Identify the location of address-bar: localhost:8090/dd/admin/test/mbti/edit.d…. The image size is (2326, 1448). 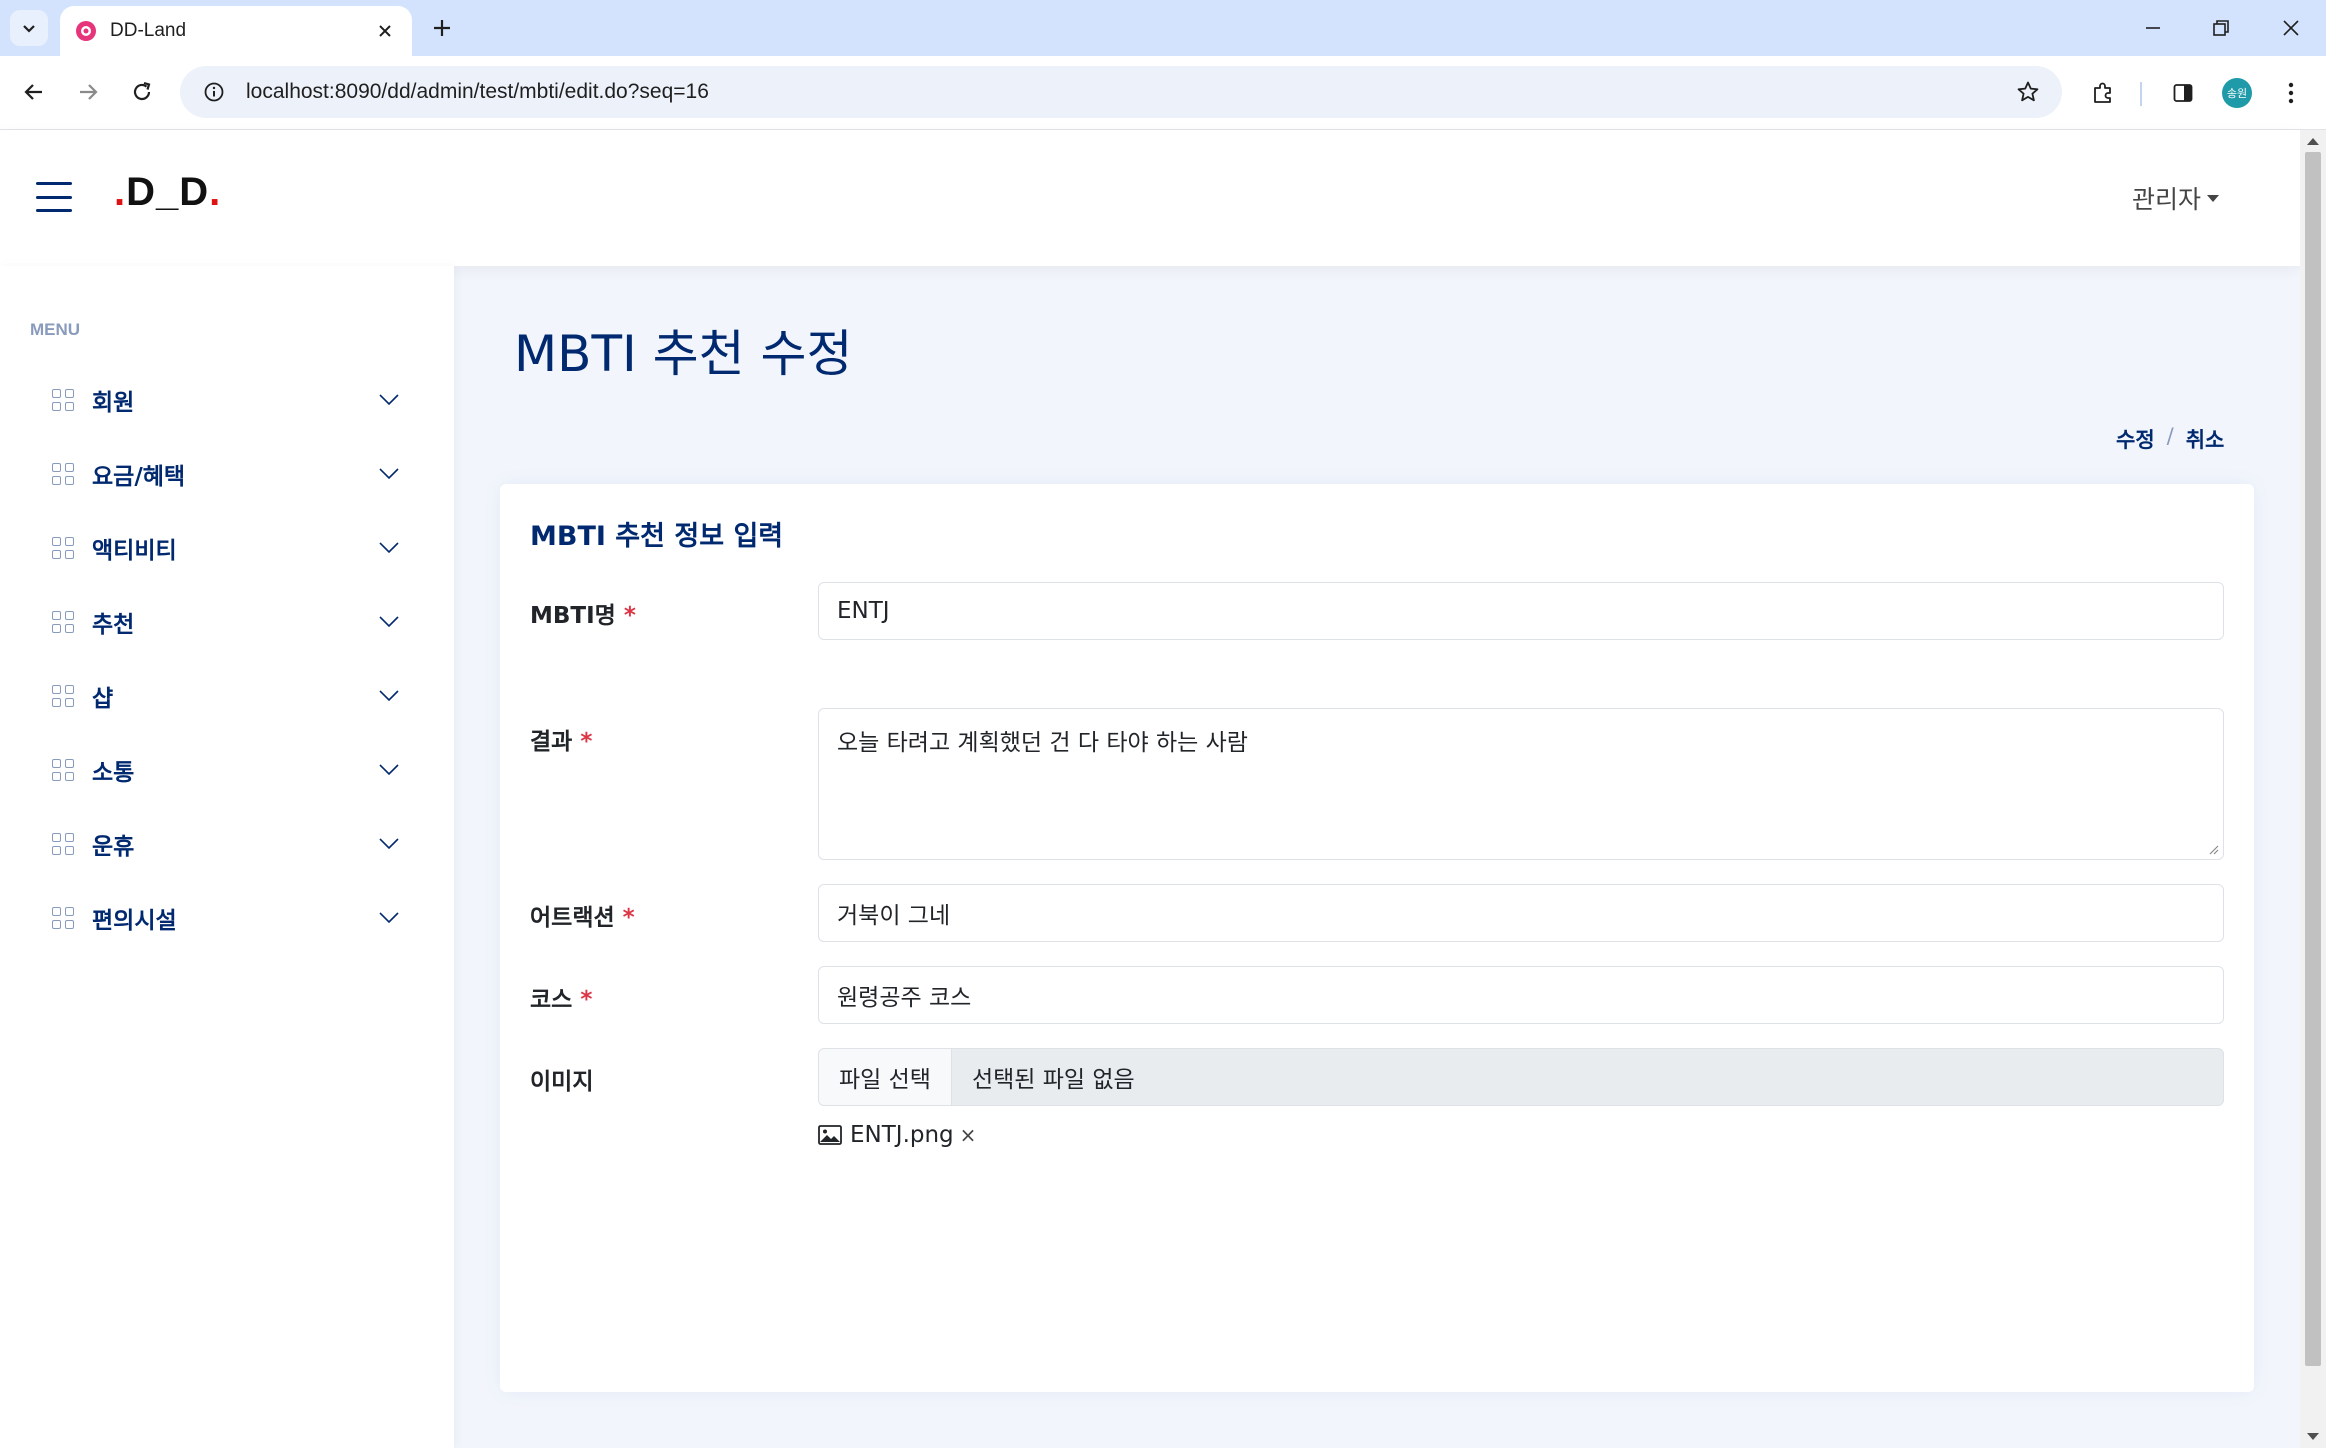
(1121, 92).